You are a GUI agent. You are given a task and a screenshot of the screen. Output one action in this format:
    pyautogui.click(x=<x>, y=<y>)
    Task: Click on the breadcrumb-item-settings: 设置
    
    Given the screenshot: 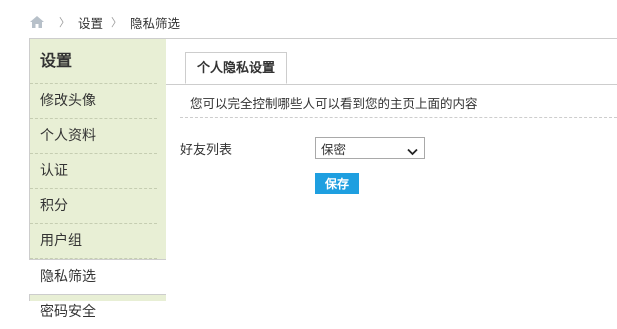 What is the action you would take?
    pyautogui.click(x=90, y=22)
    